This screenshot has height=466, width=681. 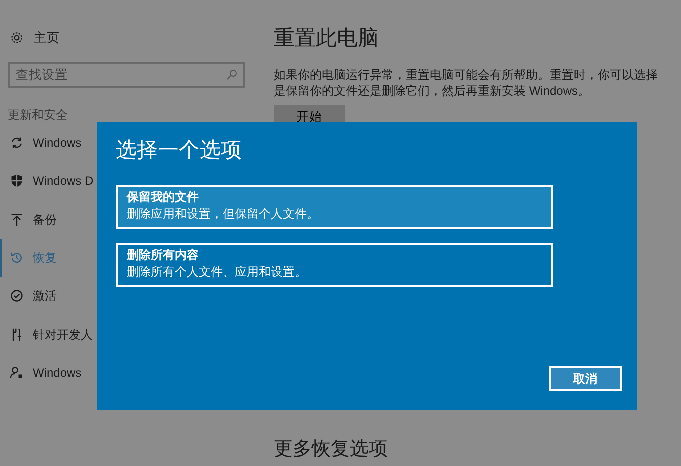 What do you see at coordinates (38, 115) in the screenshot?
I see `section-heading: 更新和安全` at bounding box center [38, 115].